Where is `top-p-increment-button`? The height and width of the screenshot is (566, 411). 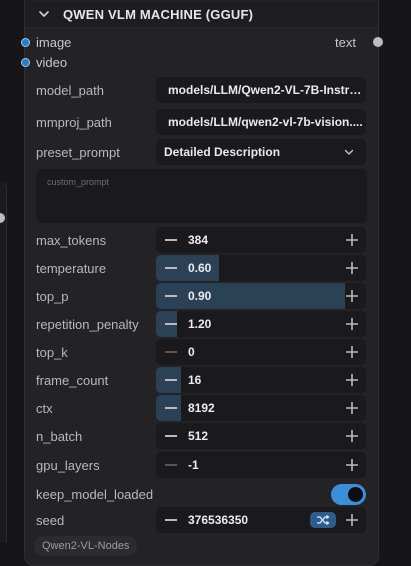
top-p-increment-button is located at coordinates (352, 296).